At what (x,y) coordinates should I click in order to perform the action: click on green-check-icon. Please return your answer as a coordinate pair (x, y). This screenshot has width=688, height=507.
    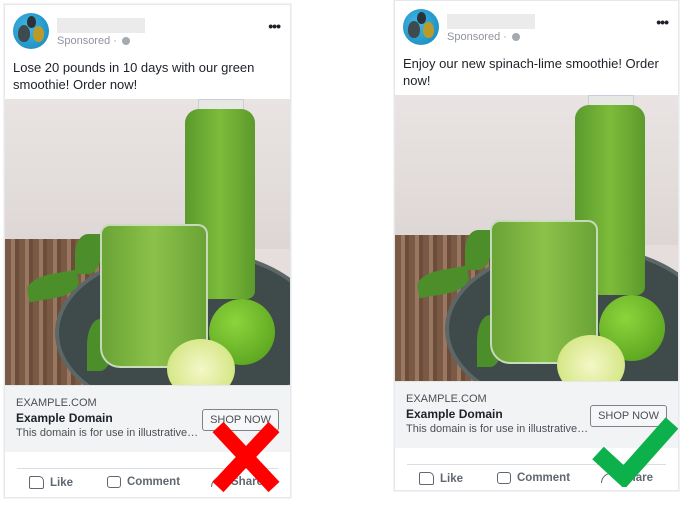
    Looking at the image, I should click on (635, 452).